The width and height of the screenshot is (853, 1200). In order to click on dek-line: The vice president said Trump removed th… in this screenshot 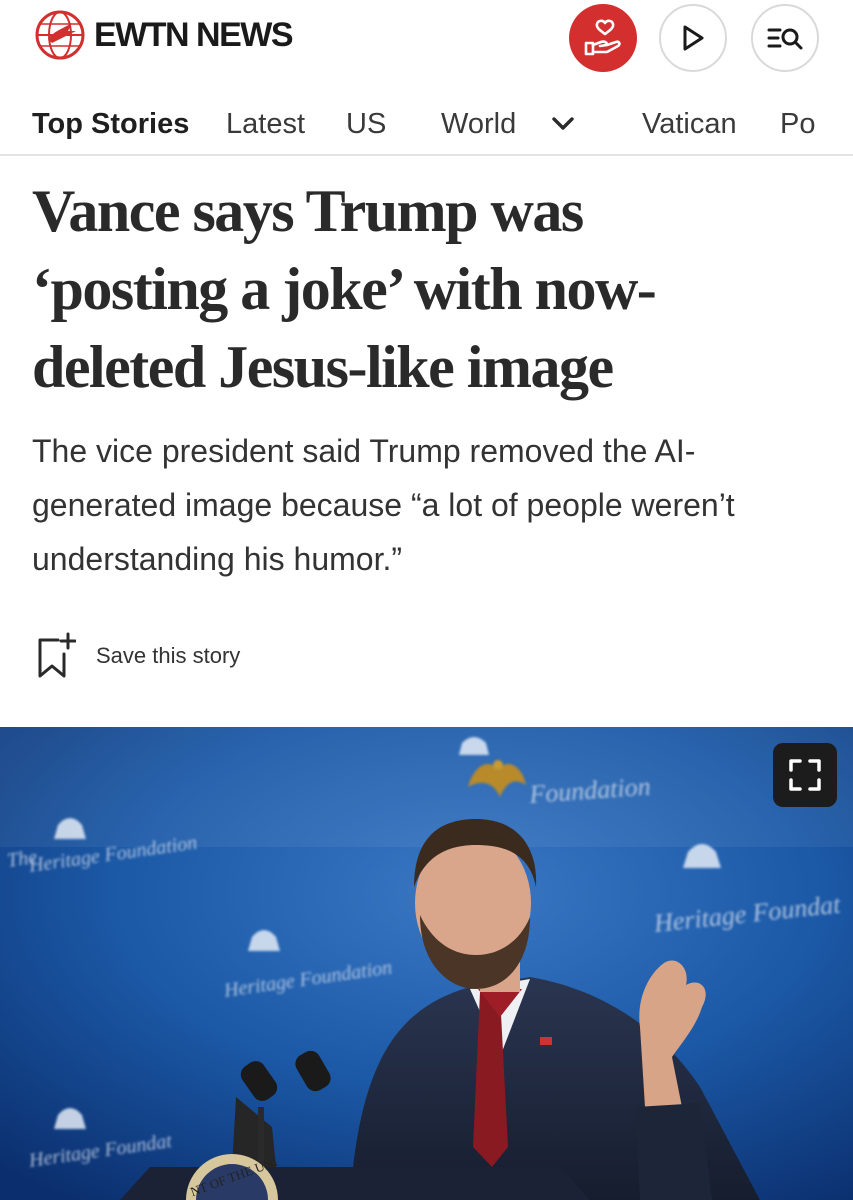, I will do `click(364, 451)`.